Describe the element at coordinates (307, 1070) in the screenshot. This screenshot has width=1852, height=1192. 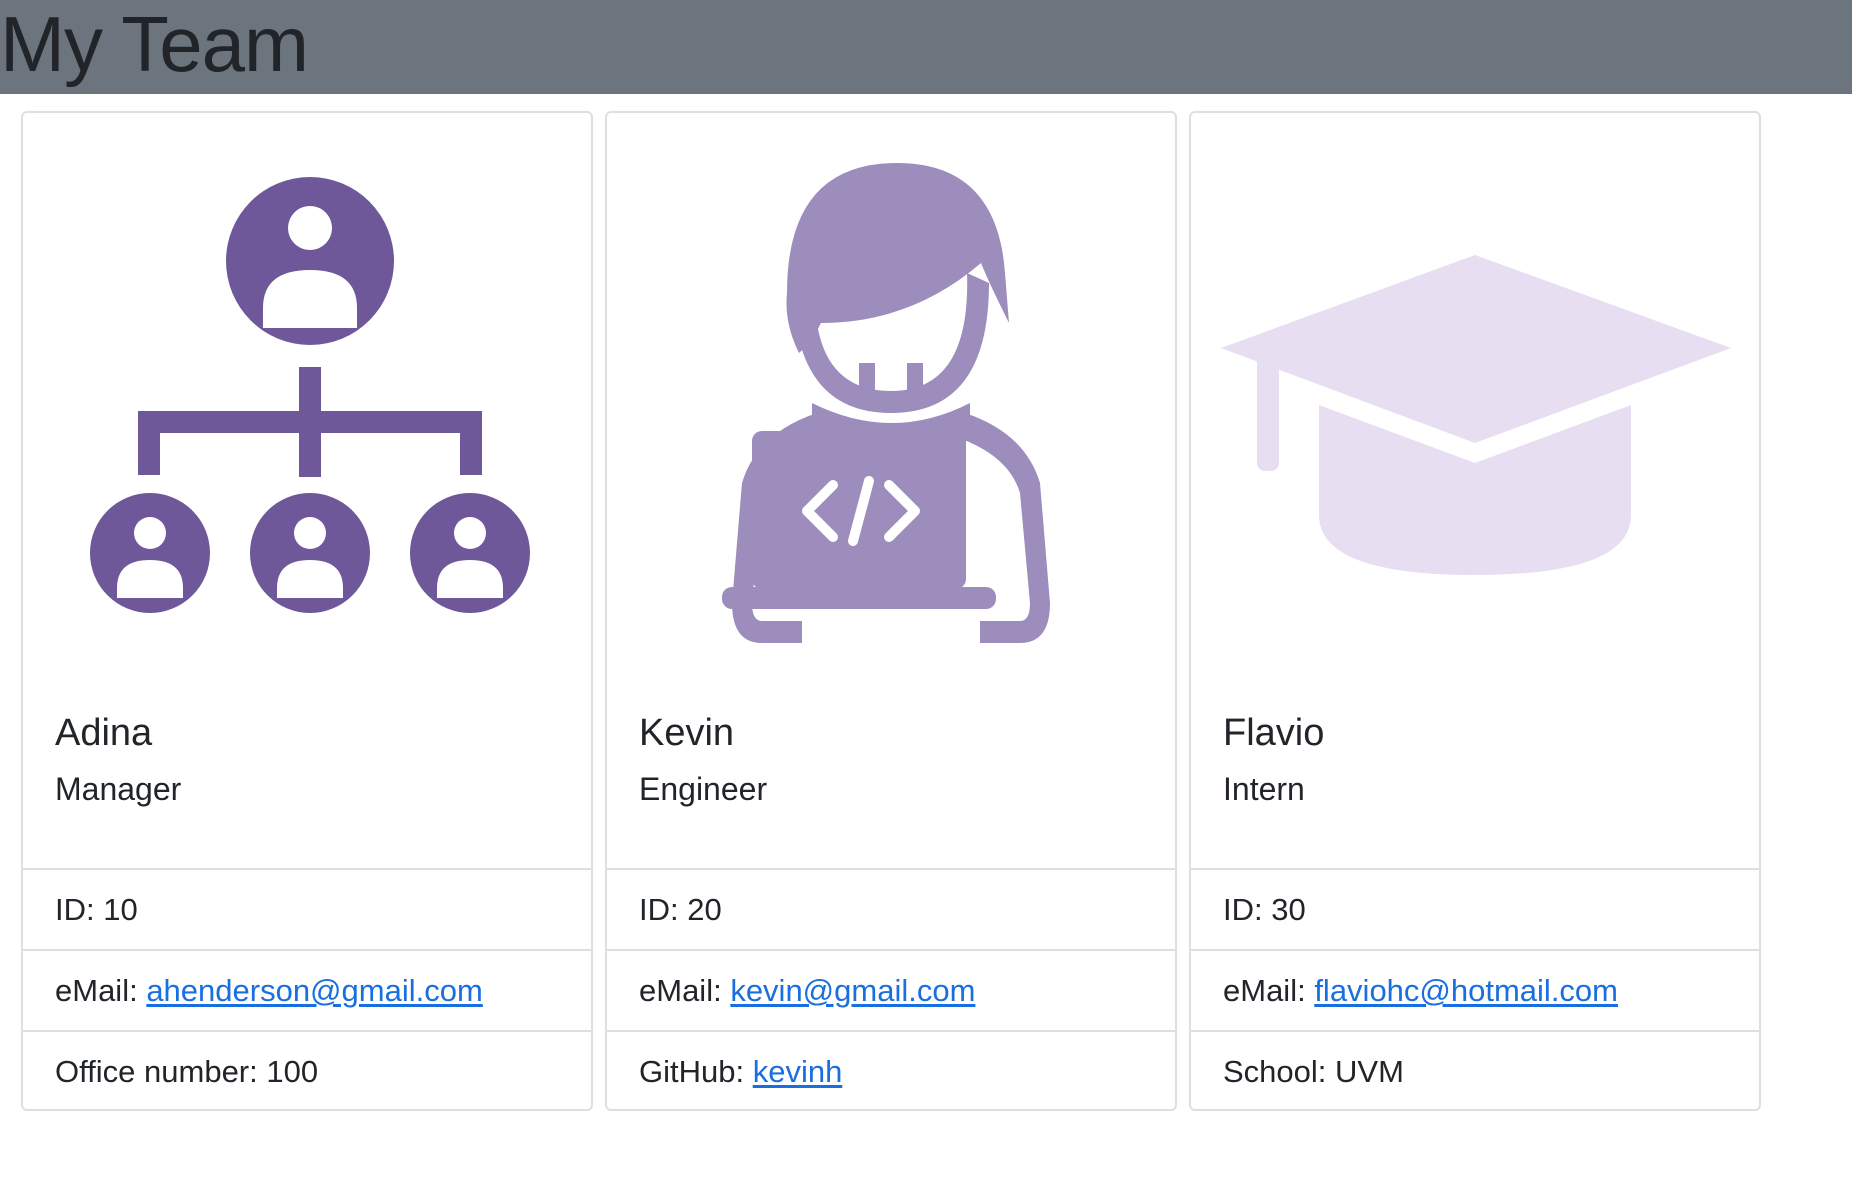
I see `office-number: Office number: 100` at that location.